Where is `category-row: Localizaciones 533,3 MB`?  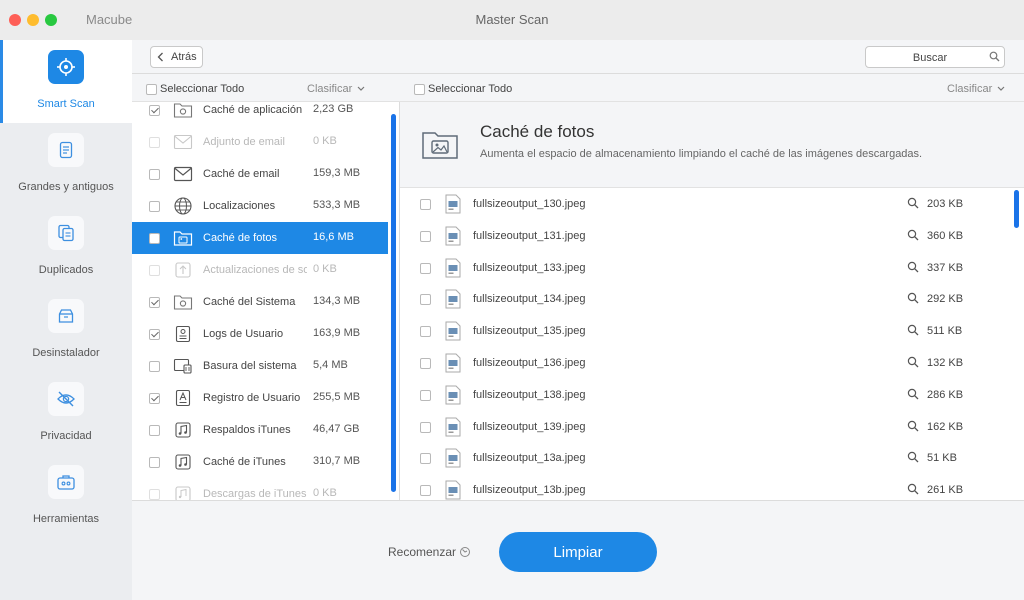 category-row: Localizaciones 533,3 MB is located at coordinates (260, 206).